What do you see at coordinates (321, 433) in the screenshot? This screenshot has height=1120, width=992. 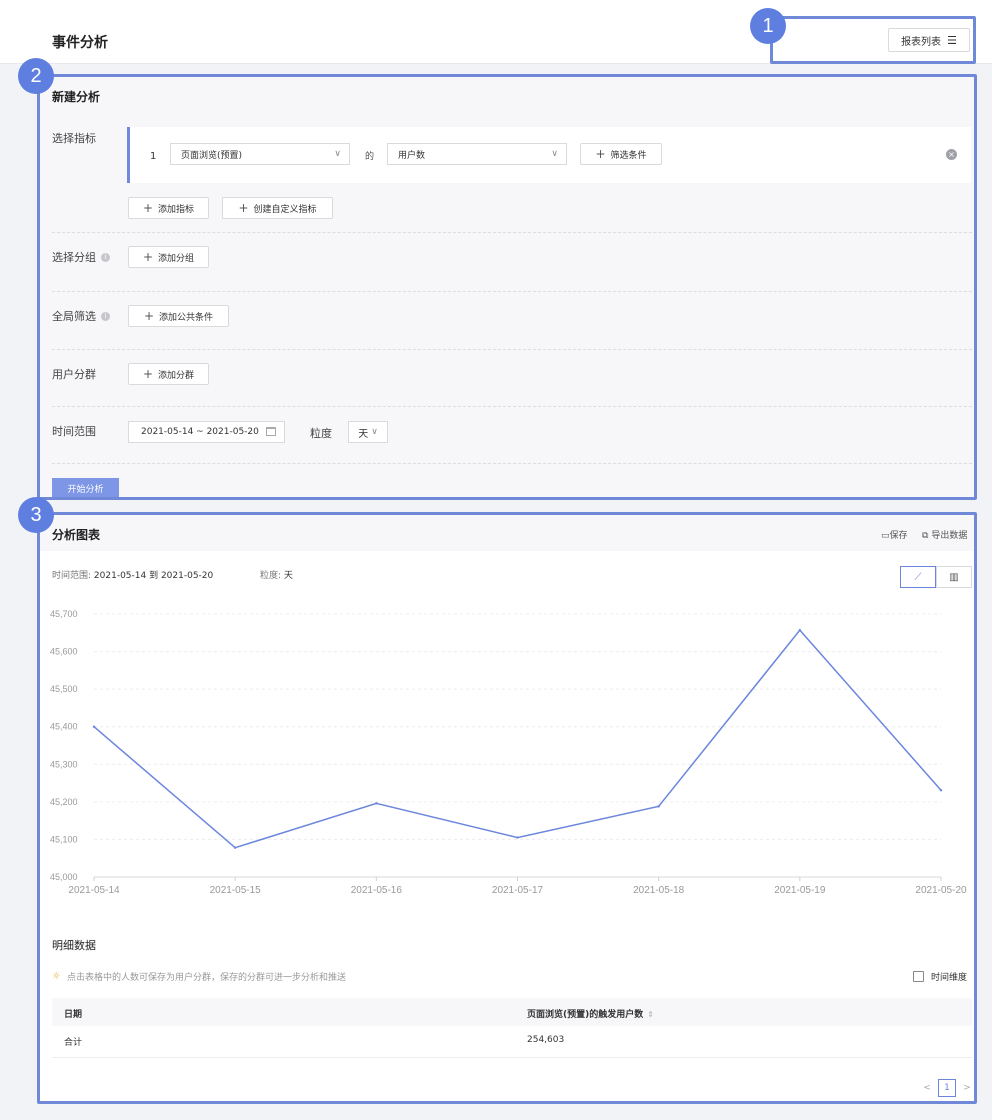 I see `granularity-label: 粒度` at bounding box center [321, 433].